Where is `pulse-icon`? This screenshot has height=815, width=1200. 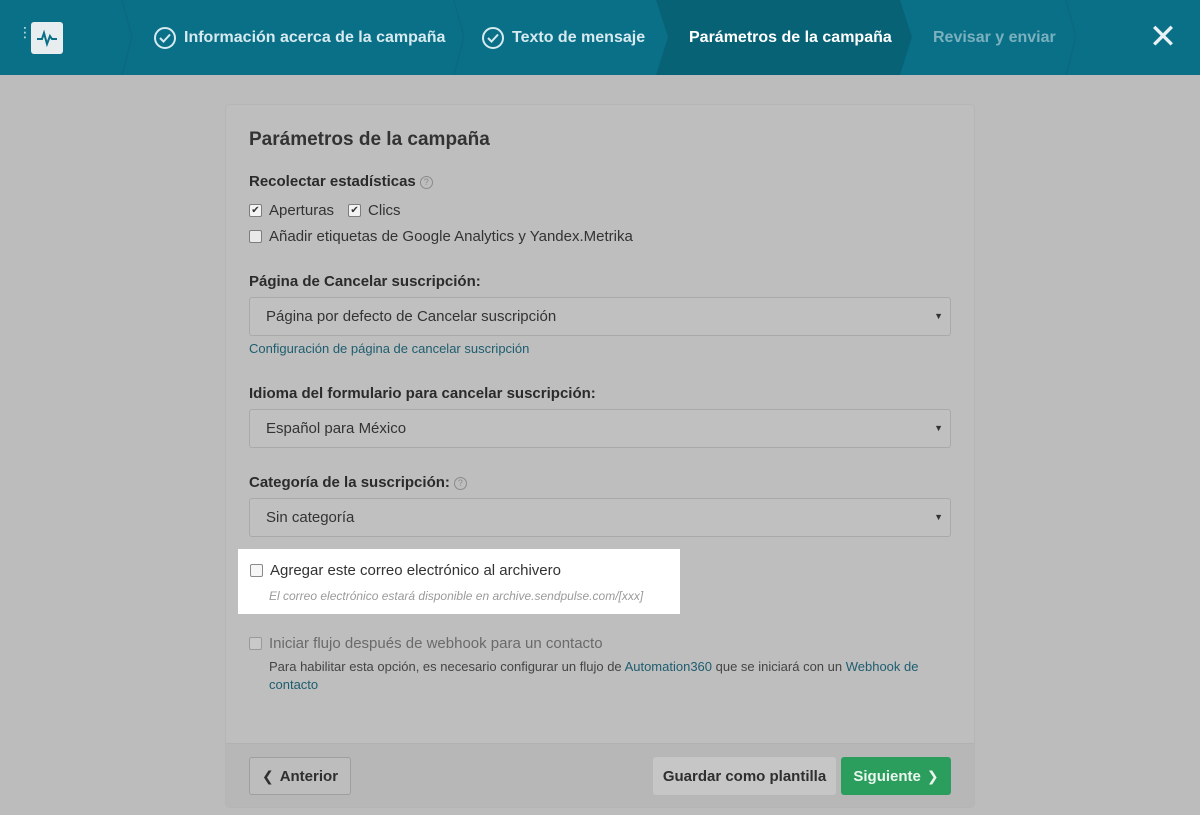 pulse-icon is located at coordinates (47, 38).